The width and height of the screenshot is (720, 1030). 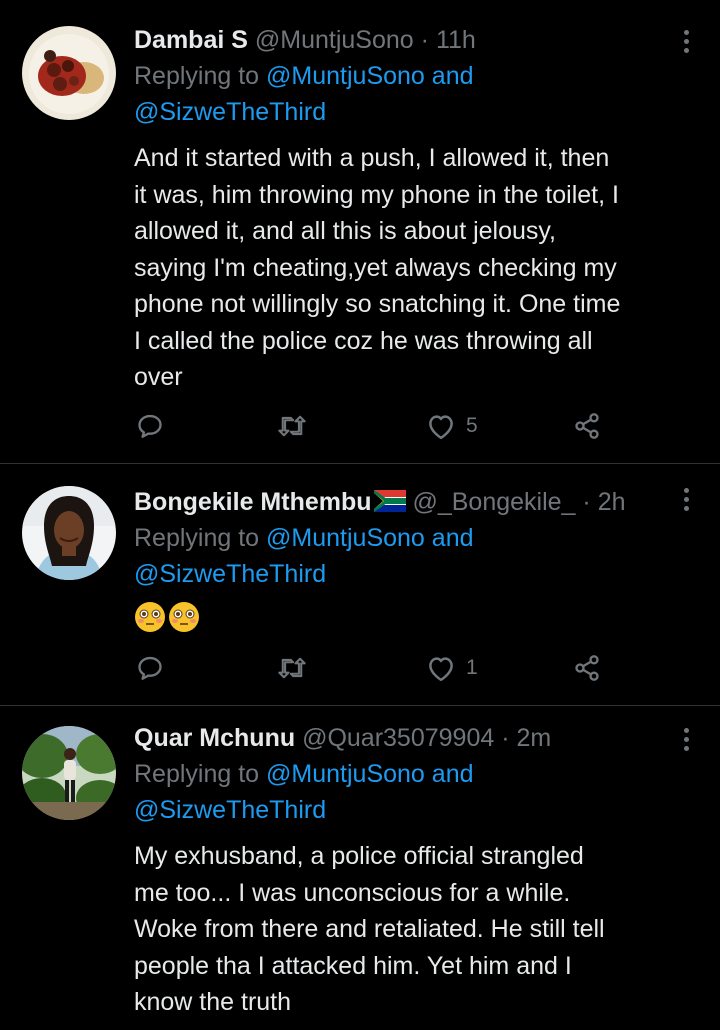 What do you see at coordinates (374, 428) in the screenshot?
I see `tweet-actions: 5` at bounding box center [374, 428].